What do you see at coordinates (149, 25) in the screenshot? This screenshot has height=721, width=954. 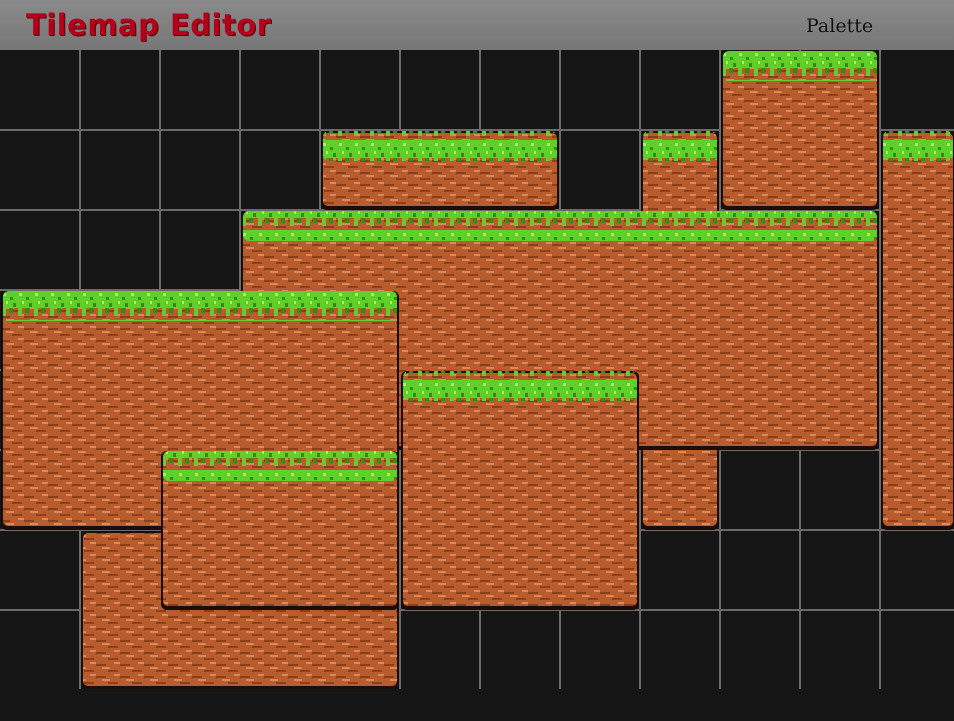 I see `app-title: Tilemap Editor` at bounding box center [149, 25].